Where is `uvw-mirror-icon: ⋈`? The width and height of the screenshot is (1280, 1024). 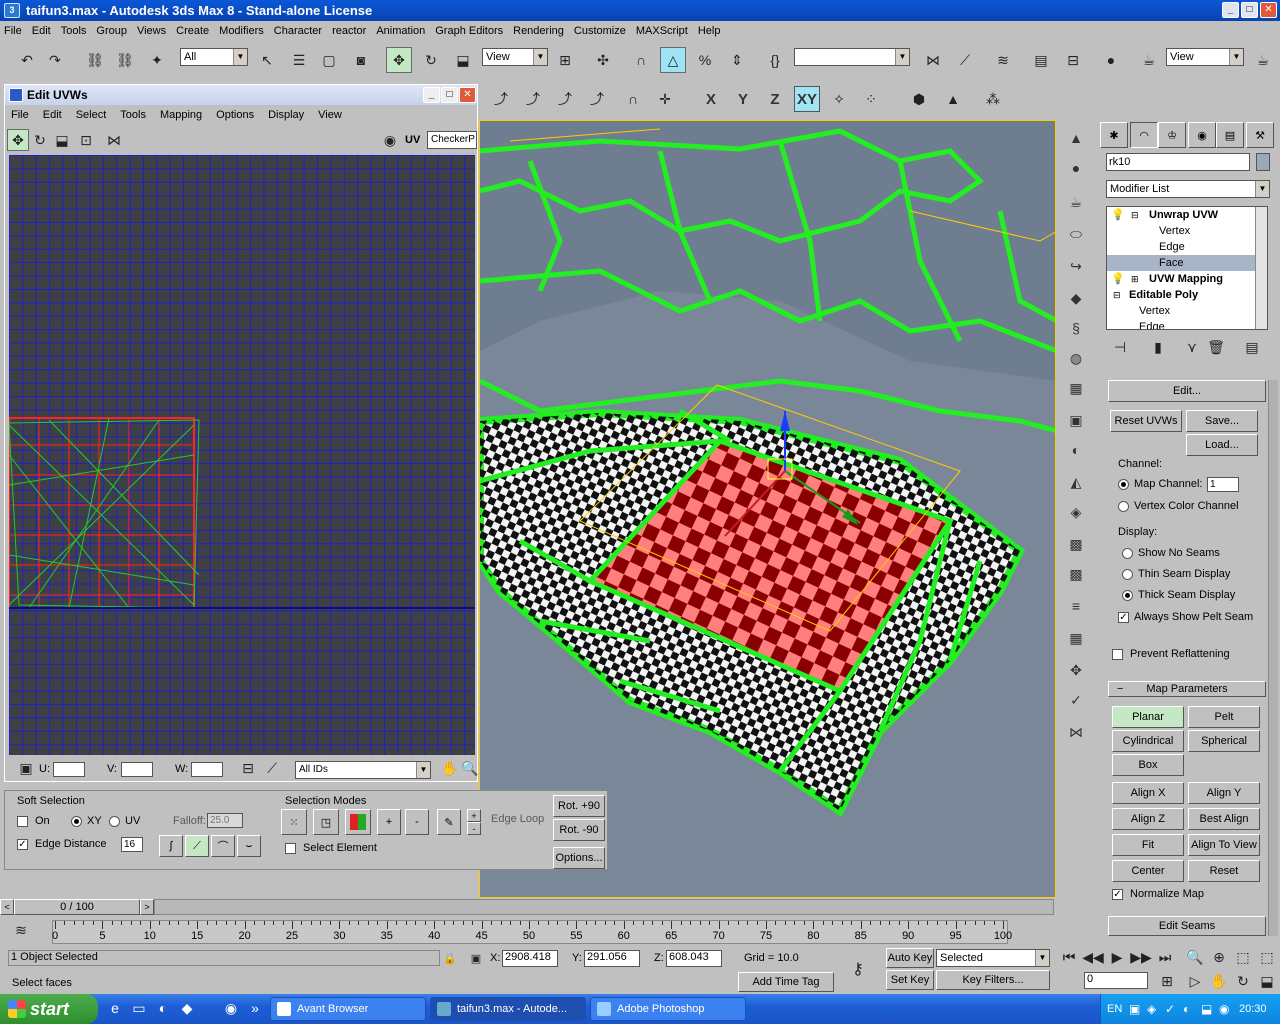 uvw-mirror-icon: ⋈ is located at coordinates (114, 140).